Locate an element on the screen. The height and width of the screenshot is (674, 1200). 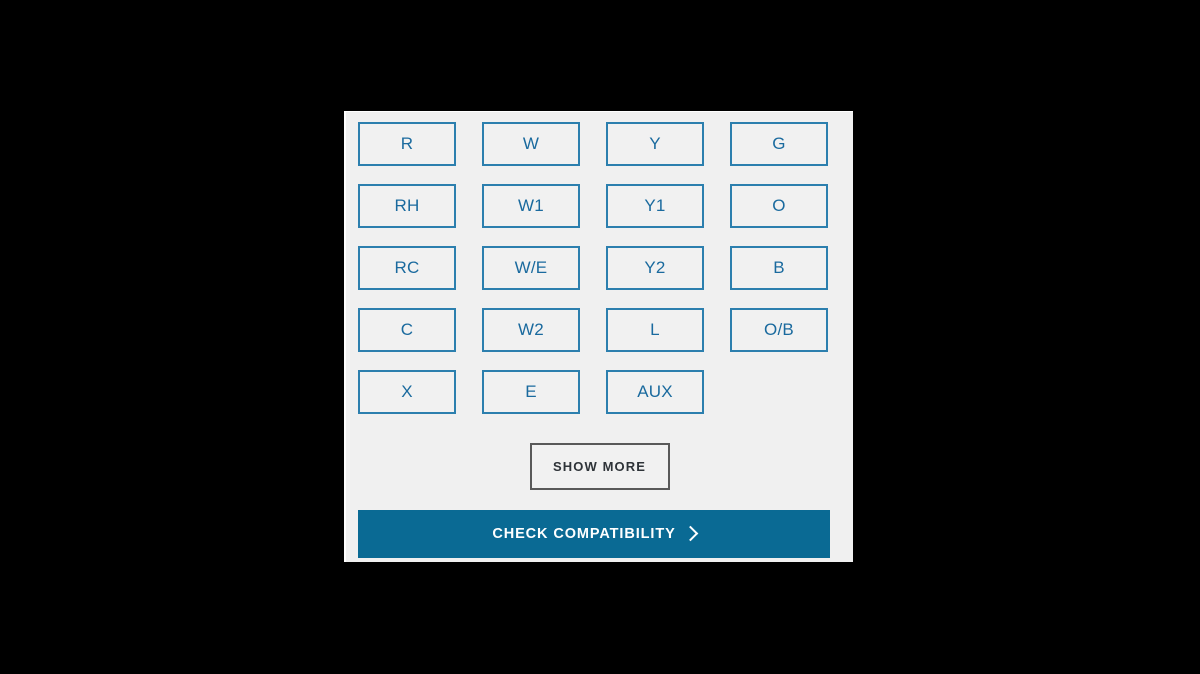
terminal-button-label: W/E is located at coordinates (531, 267).